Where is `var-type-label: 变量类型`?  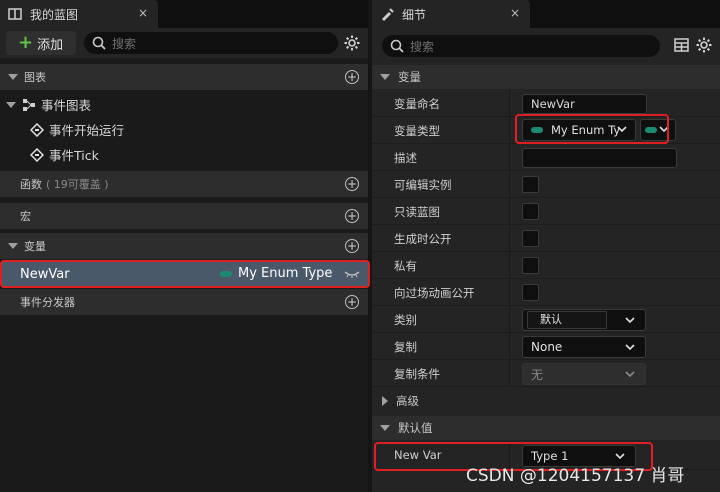 var-type-label: 变量类型 is located at coordinates (417, 131).